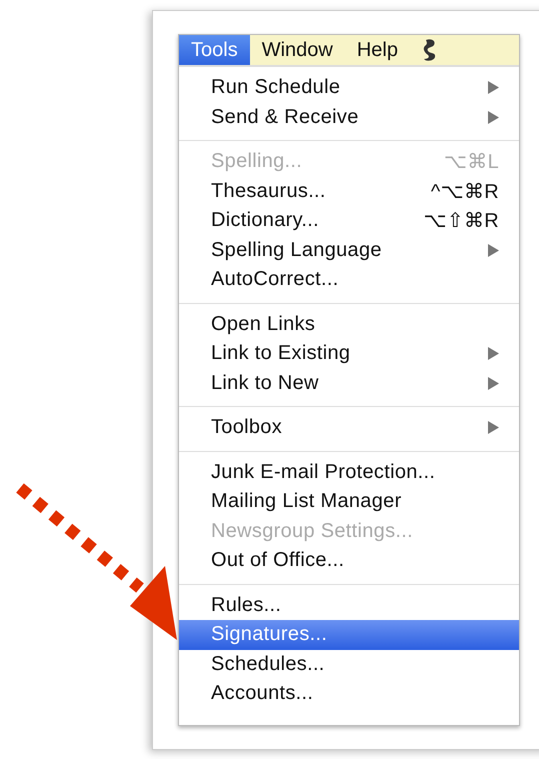  I want to click on menu-item: Spelling Language, so click(349, 250).